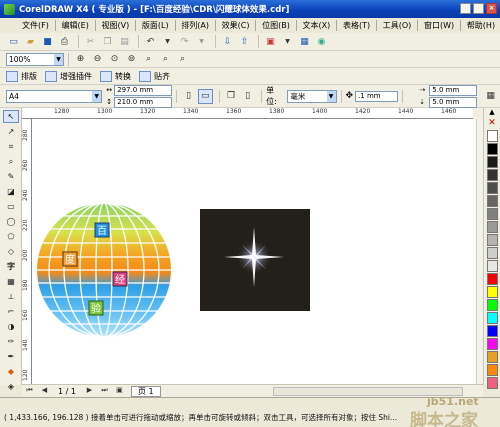  Describe the element at coordinates (167, 41) in the screenshot. I see `undo-dropdown-icon: ▼` at that location.